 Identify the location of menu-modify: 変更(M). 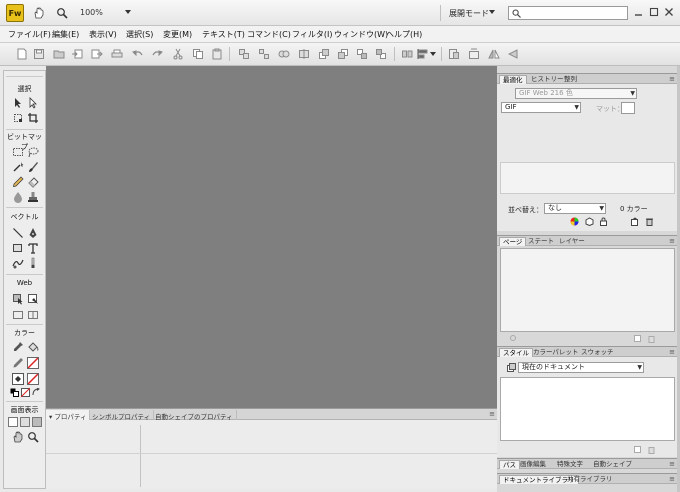
(177, 34).